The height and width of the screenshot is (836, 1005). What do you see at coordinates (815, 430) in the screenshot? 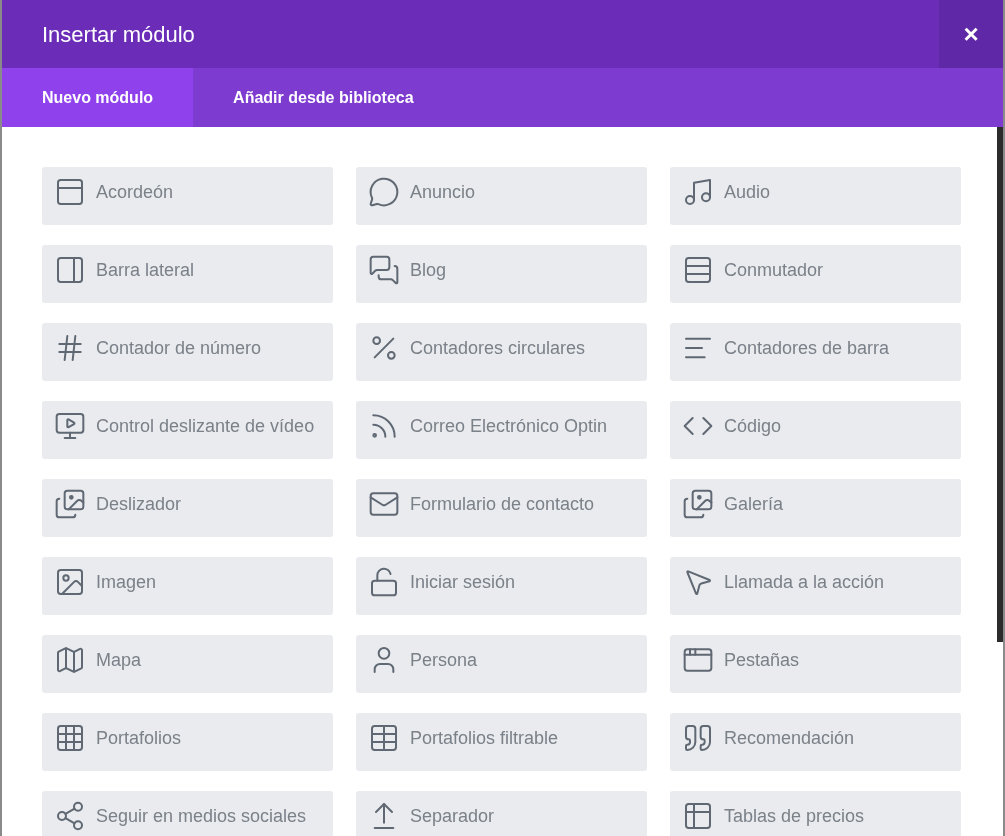
I see `module-button: Código` at bounding box center [815, 430].